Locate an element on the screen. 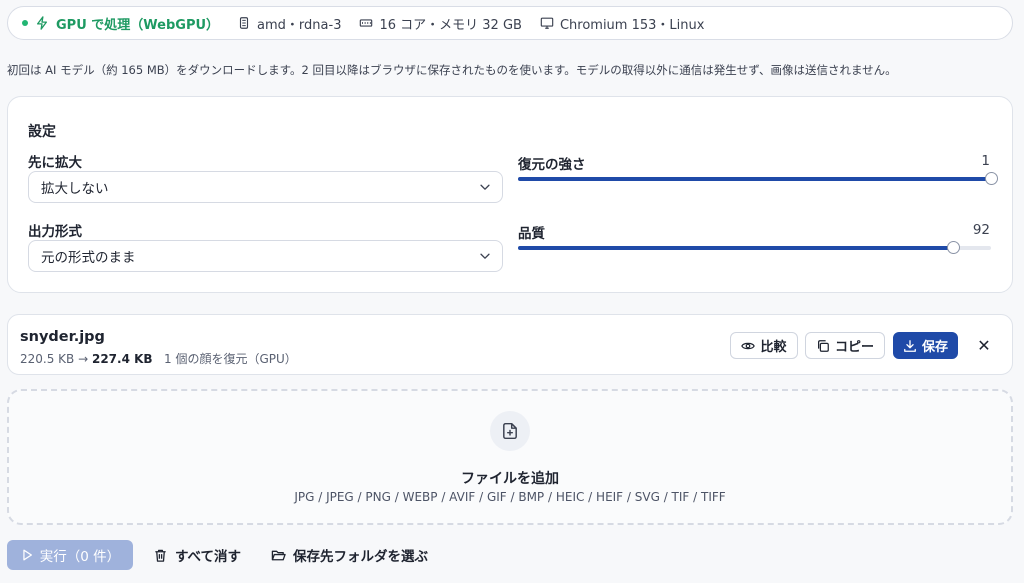  close-icon: ✕ is located at coordinates (984, 345).